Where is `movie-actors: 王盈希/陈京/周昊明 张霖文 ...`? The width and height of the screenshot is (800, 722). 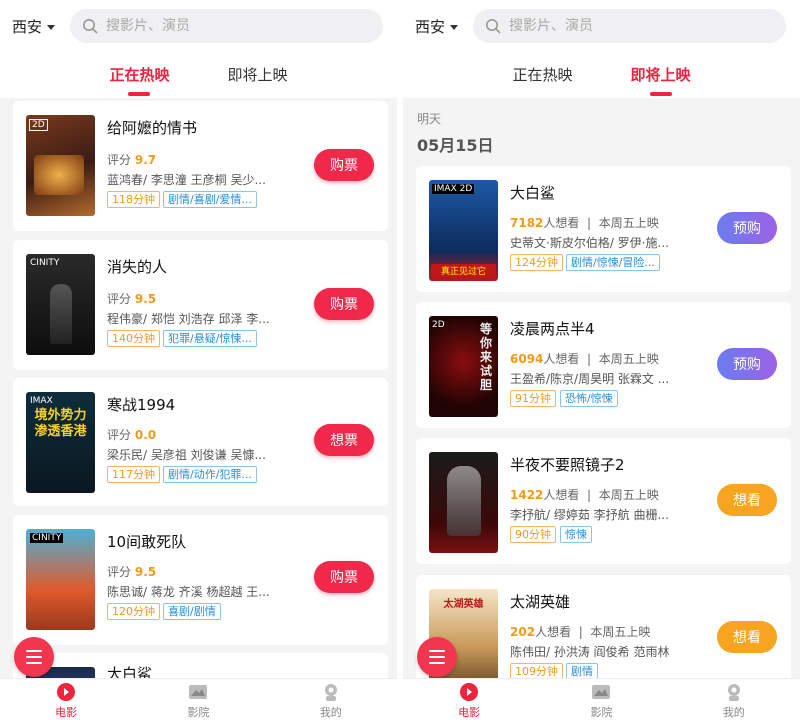
movie-actors: 王盈希/陈京/周昊明 张霖文 ... is located at coordinates (590, 379).